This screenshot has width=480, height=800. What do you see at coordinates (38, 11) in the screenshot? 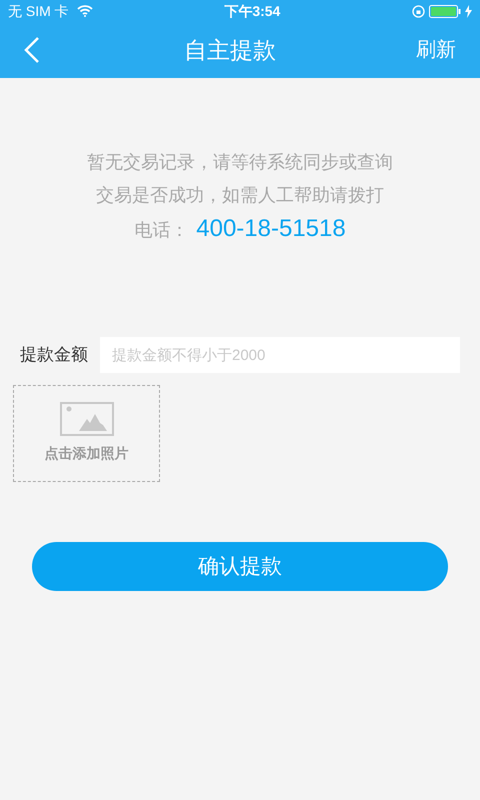
I see `carrier-text: 无 SIM 卡` at bounding box center [38, 11].